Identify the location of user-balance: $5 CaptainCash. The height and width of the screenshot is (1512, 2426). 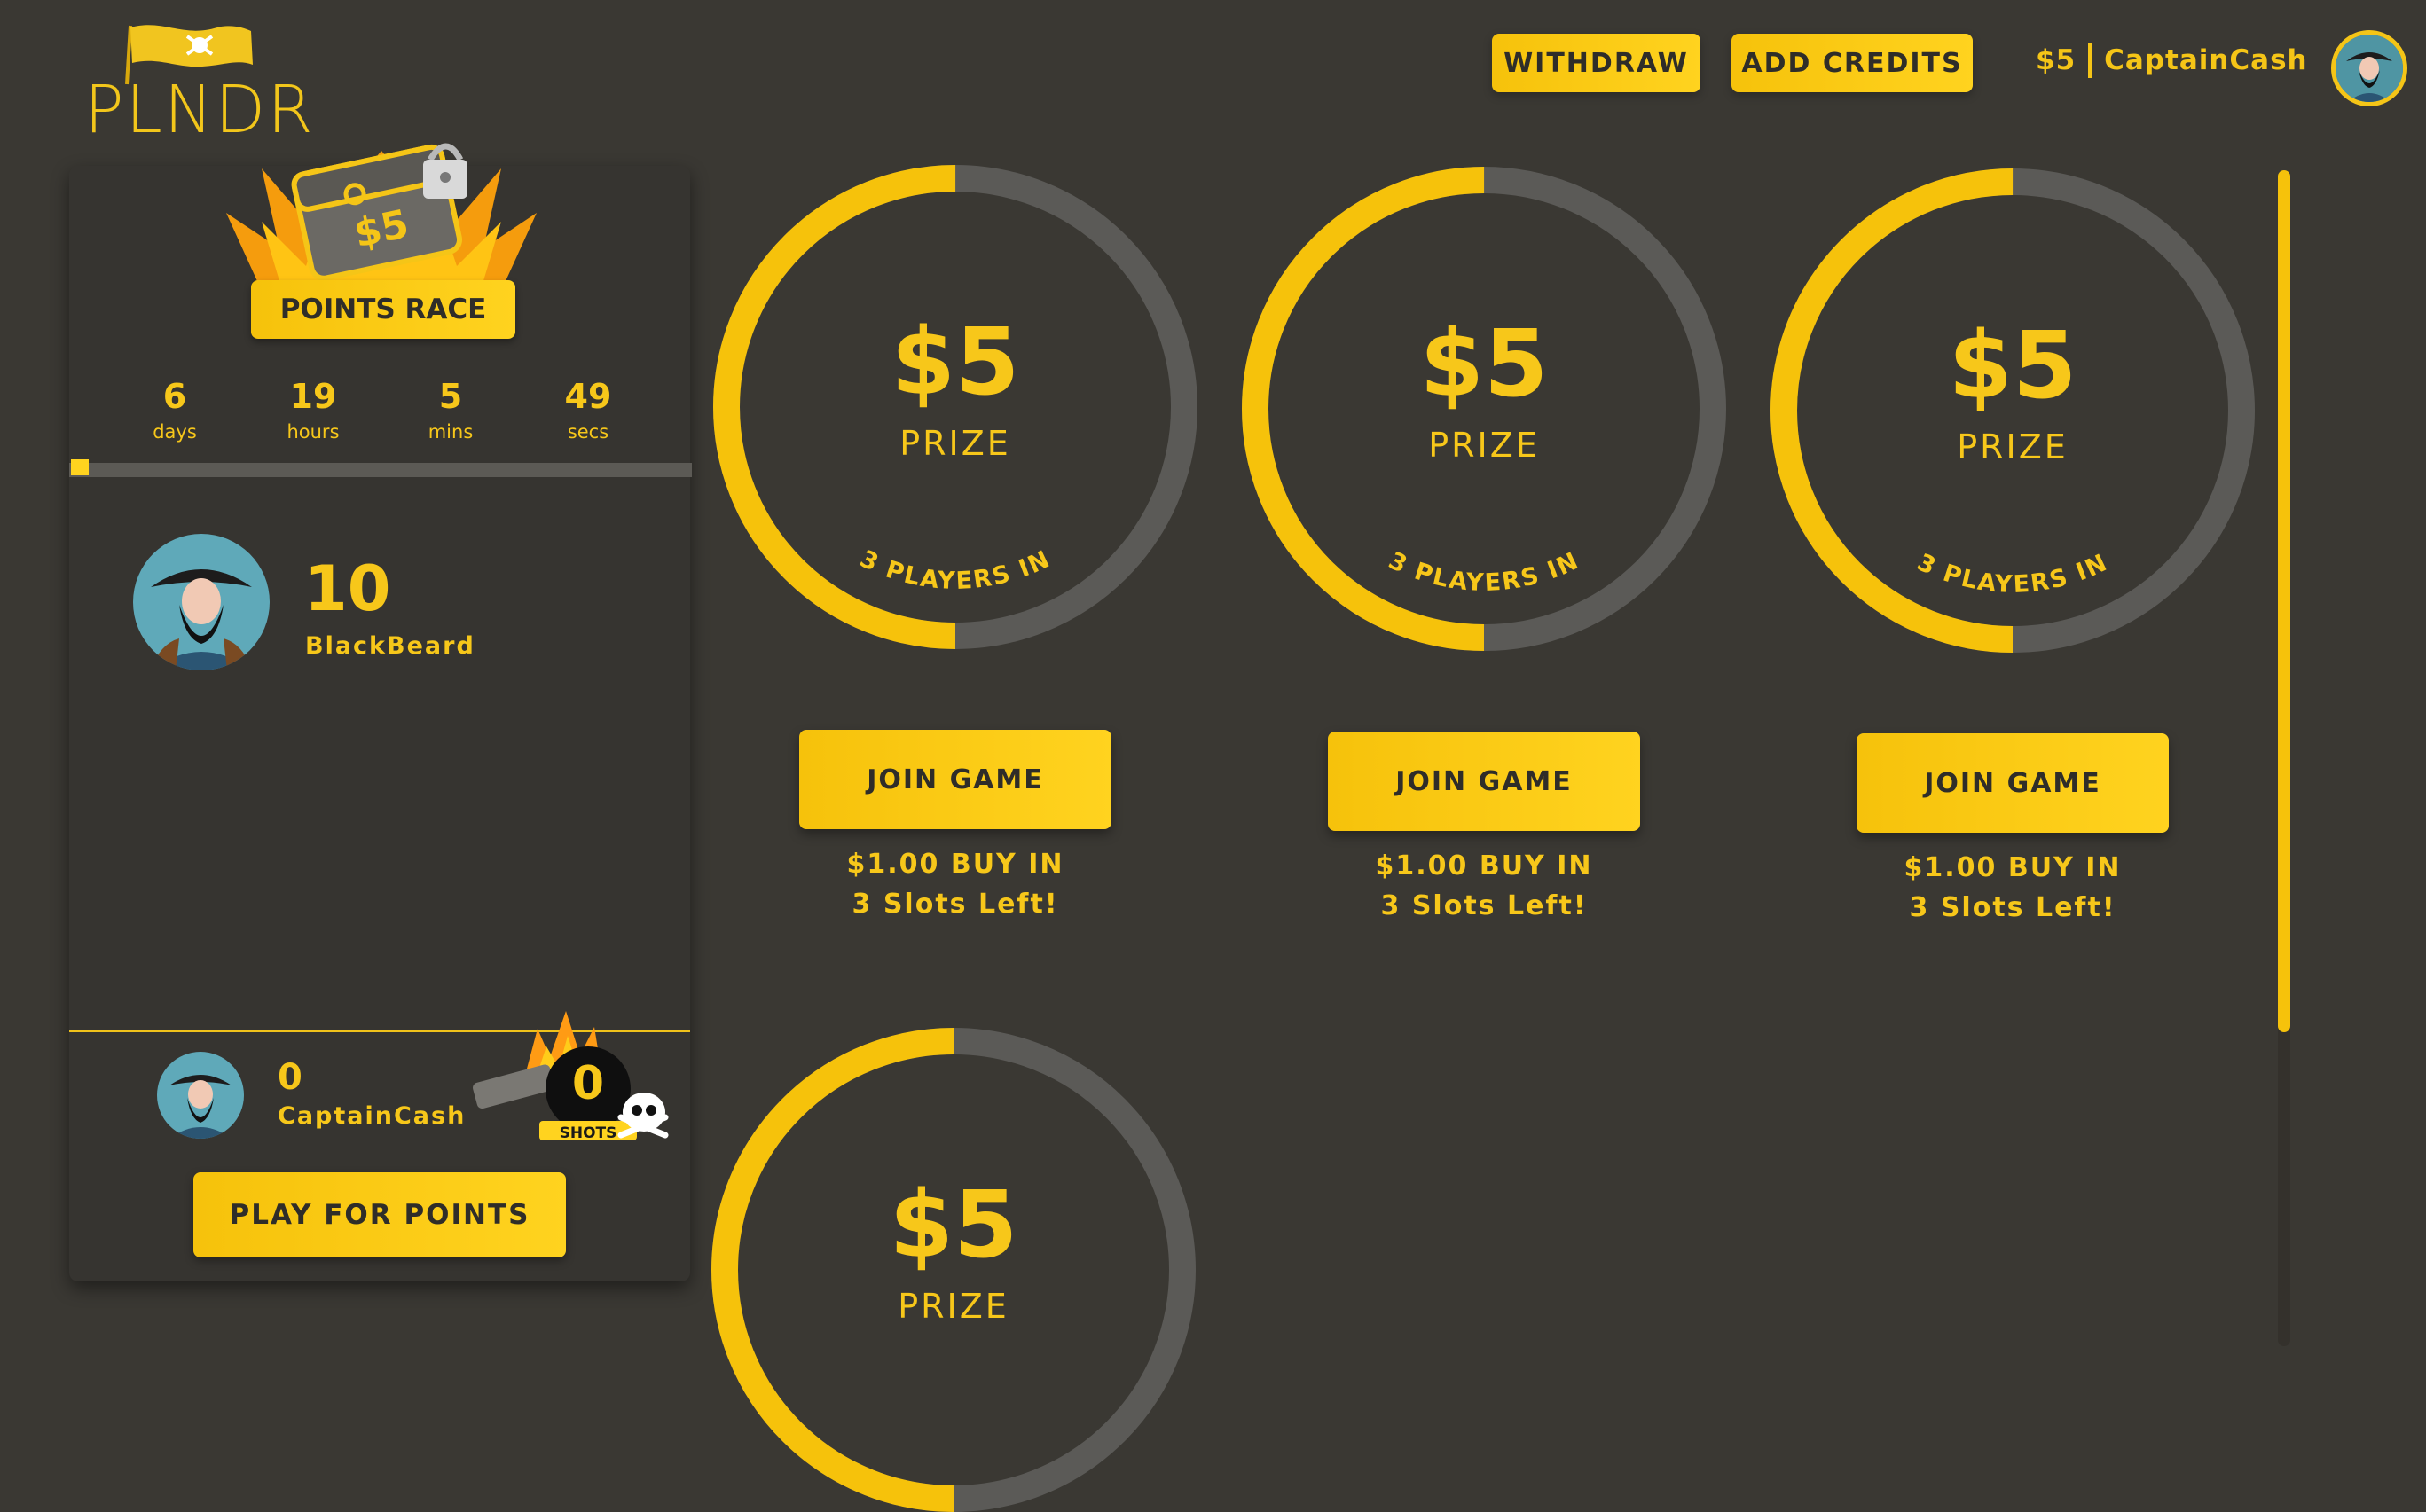
(2172, 61).